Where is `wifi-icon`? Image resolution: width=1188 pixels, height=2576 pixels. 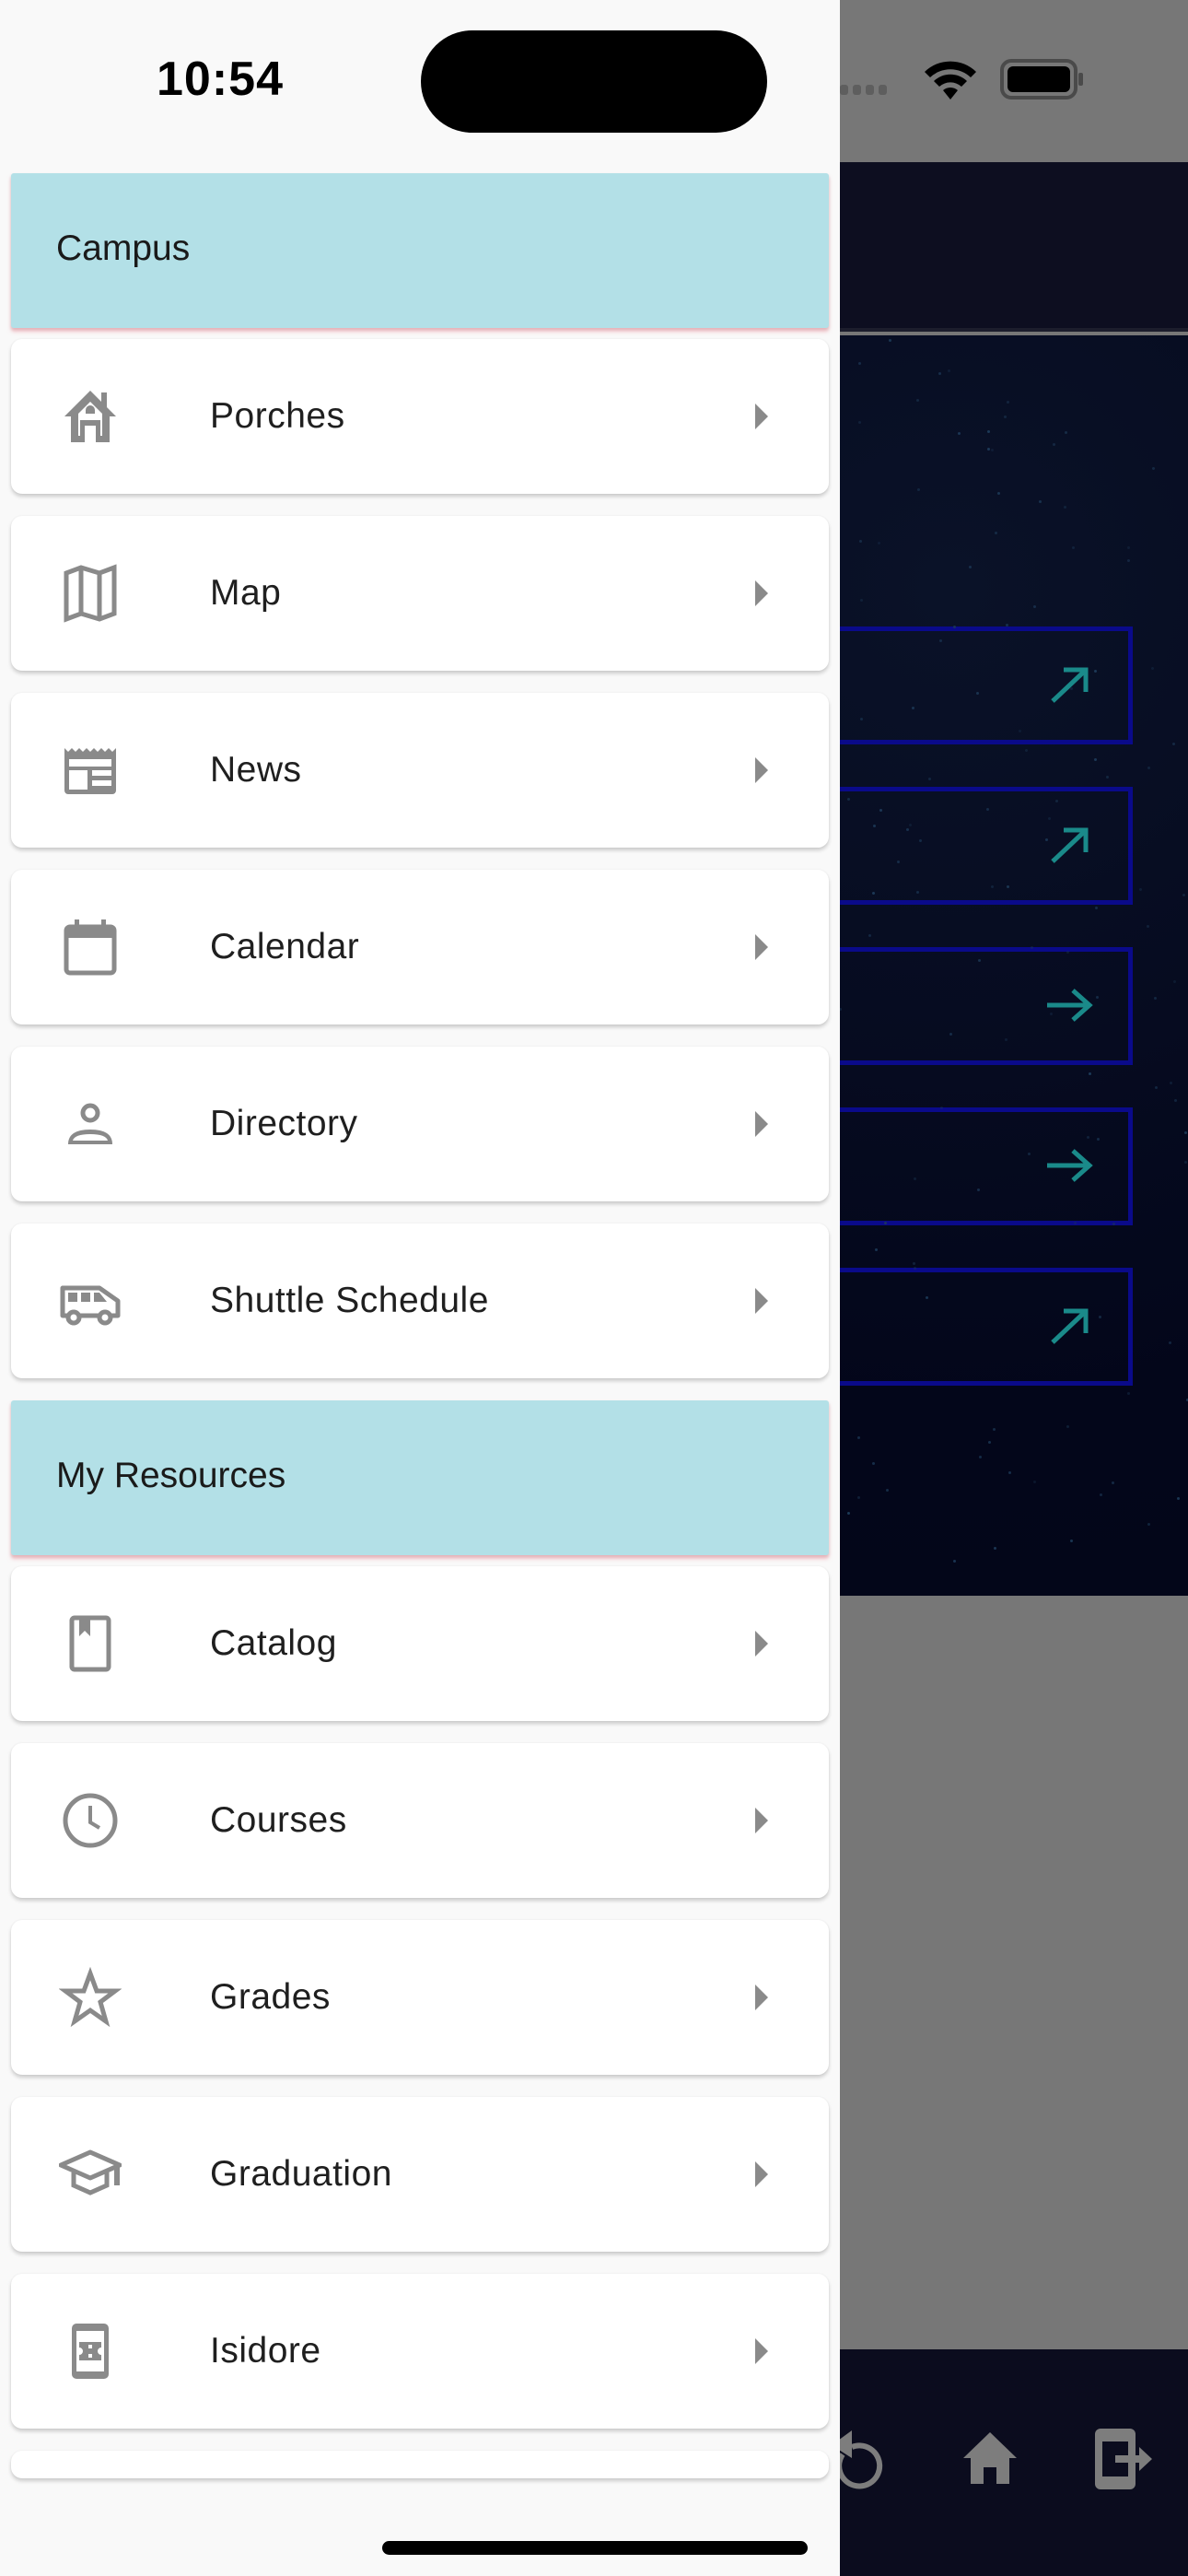
wifi-icon is located at coordinates (951, 80).